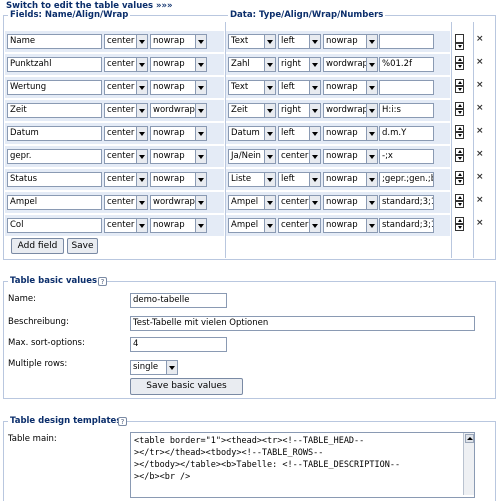 This screenshot has height=501, width=500. I want to click on data-type-select: Zeit, so click(252, 110).